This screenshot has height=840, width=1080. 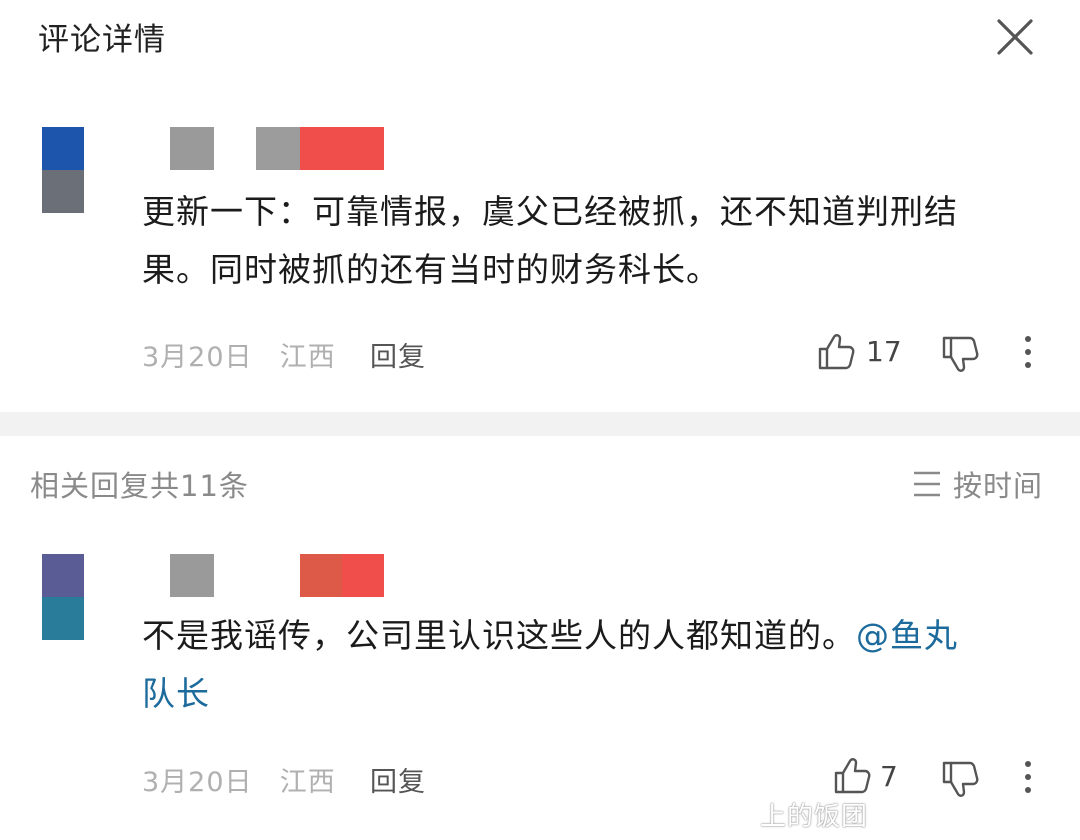 I want to click on comment-line: 果。同时被抓的还有当时的财务科长。, so click(x=431, y=269).